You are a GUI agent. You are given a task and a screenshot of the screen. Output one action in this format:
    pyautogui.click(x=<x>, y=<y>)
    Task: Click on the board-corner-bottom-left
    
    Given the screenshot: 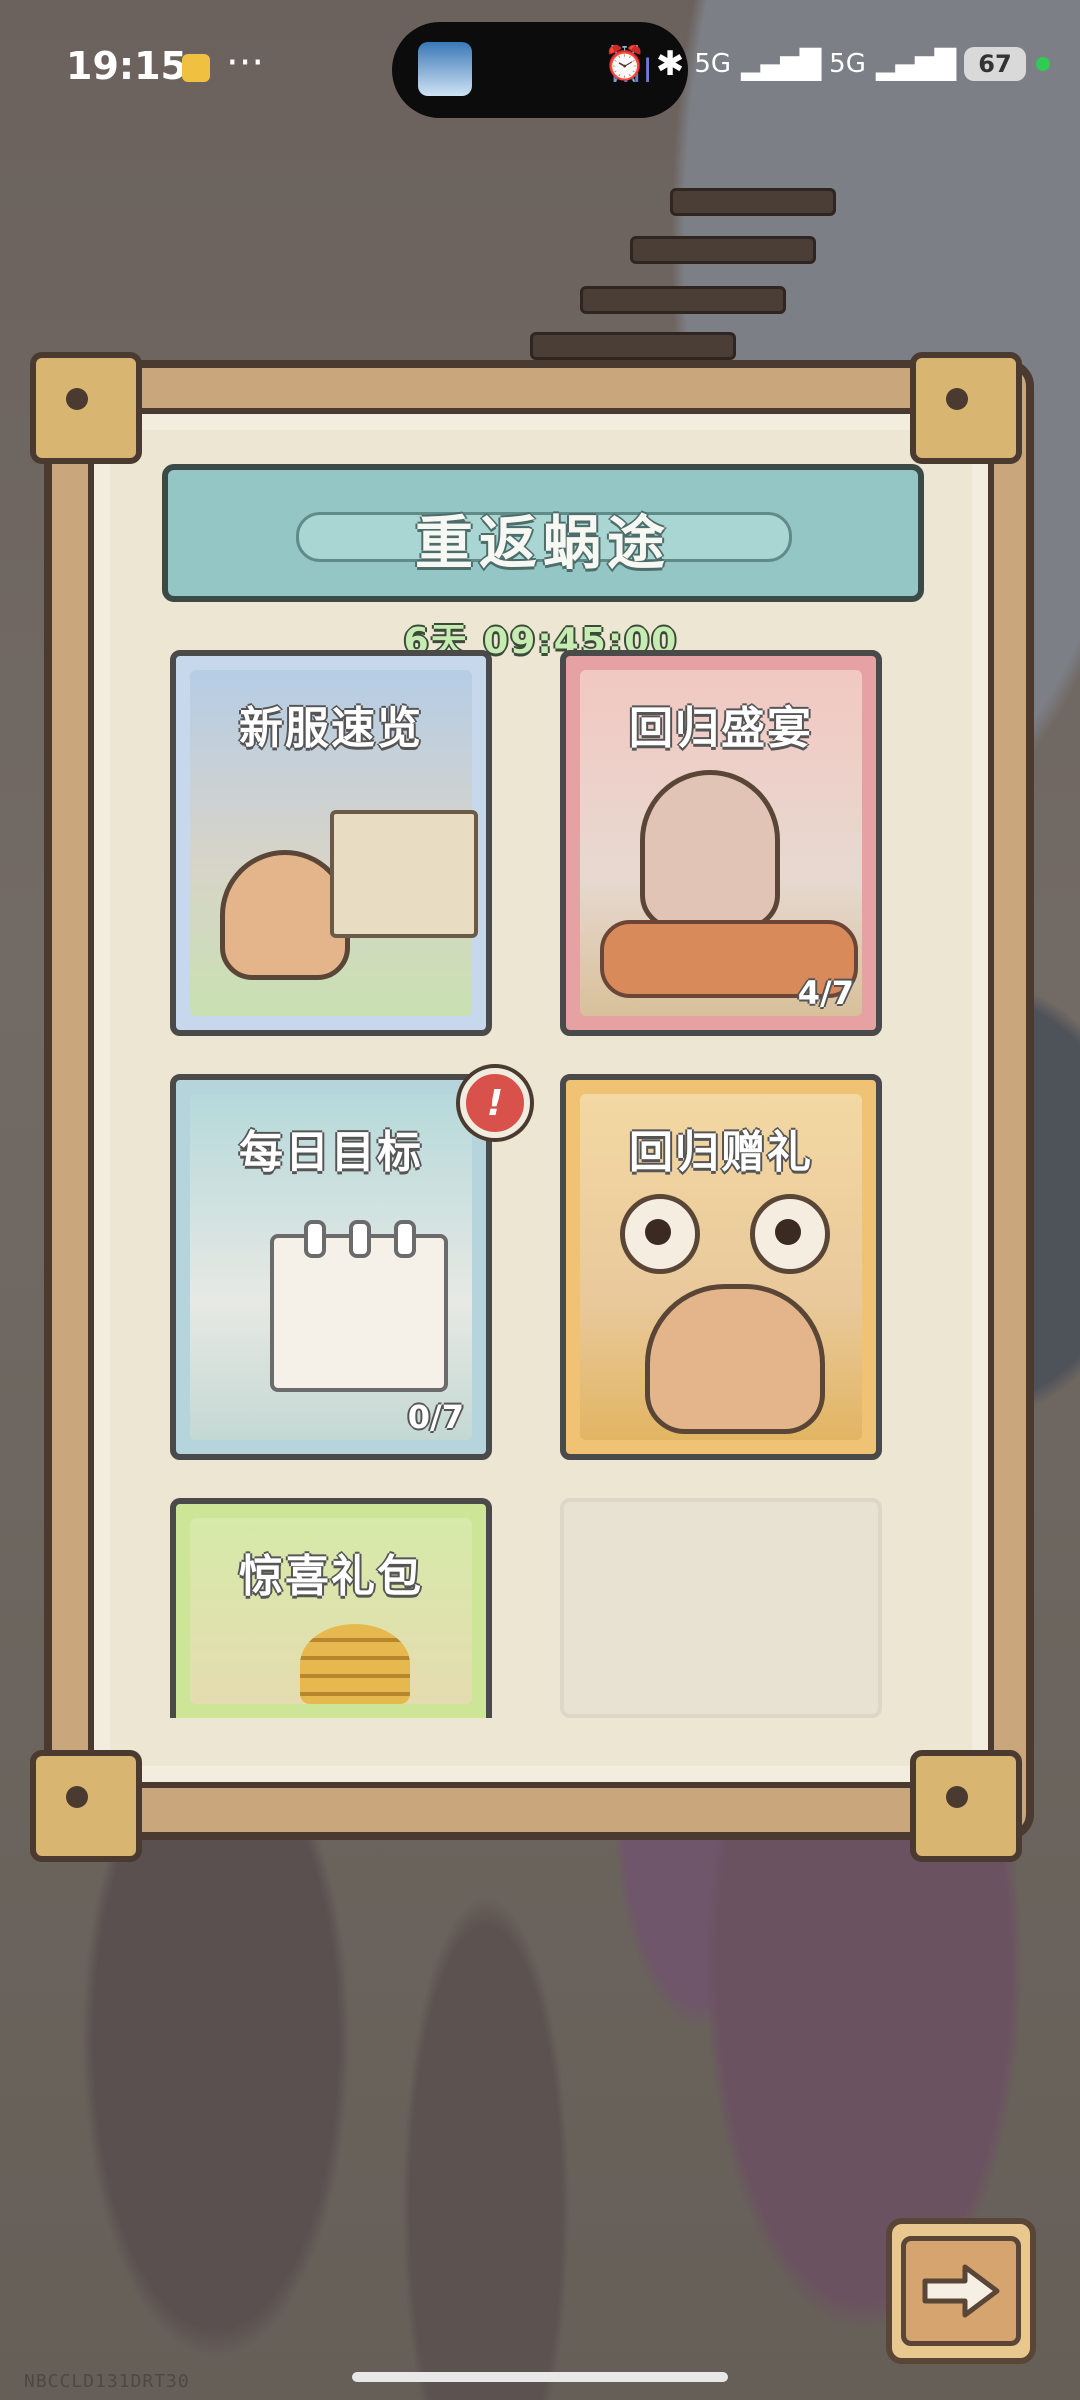 What is the action you would take?
    pyautogui.click(x=86, y=1806)
    